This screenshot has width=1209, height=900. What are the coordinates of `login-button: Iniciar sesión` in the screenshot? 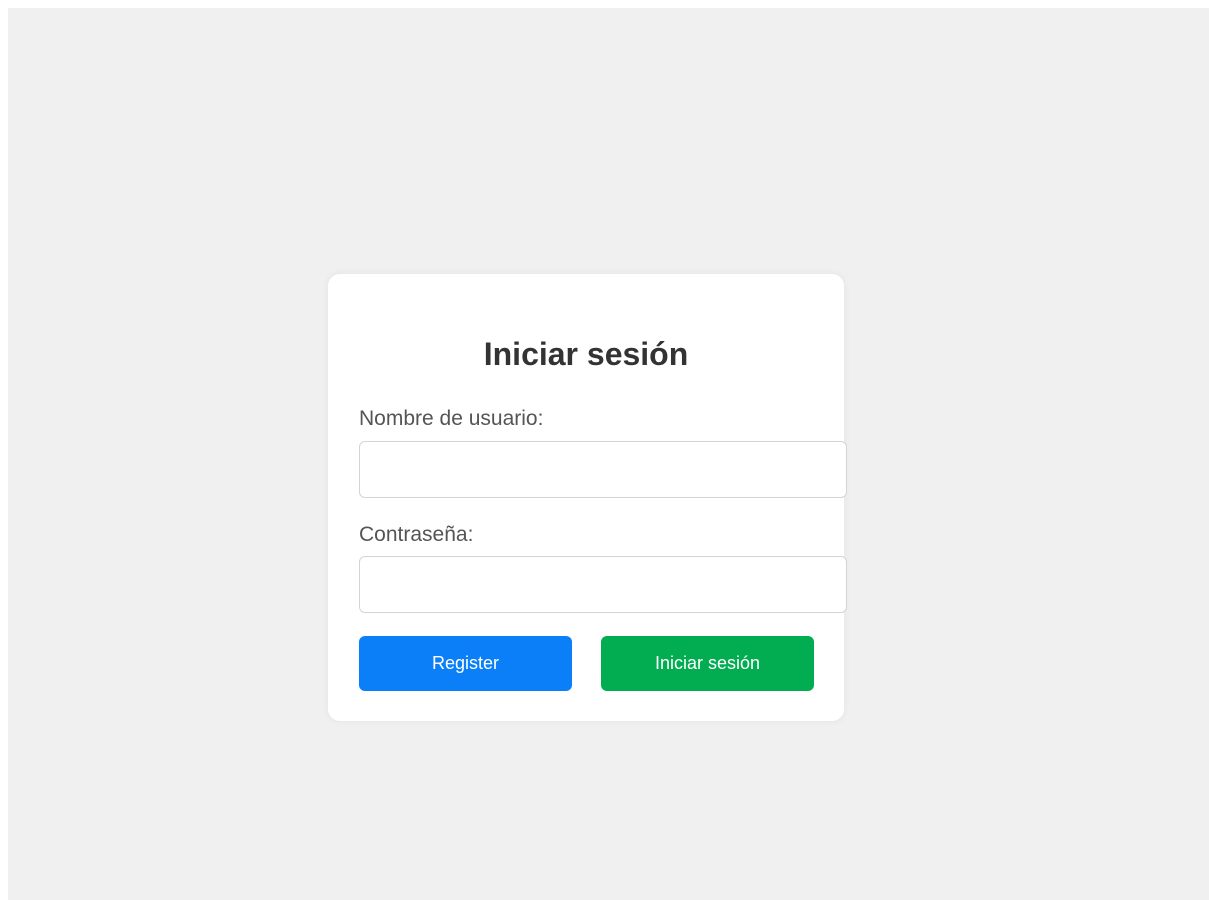 It's located at (707, 663).